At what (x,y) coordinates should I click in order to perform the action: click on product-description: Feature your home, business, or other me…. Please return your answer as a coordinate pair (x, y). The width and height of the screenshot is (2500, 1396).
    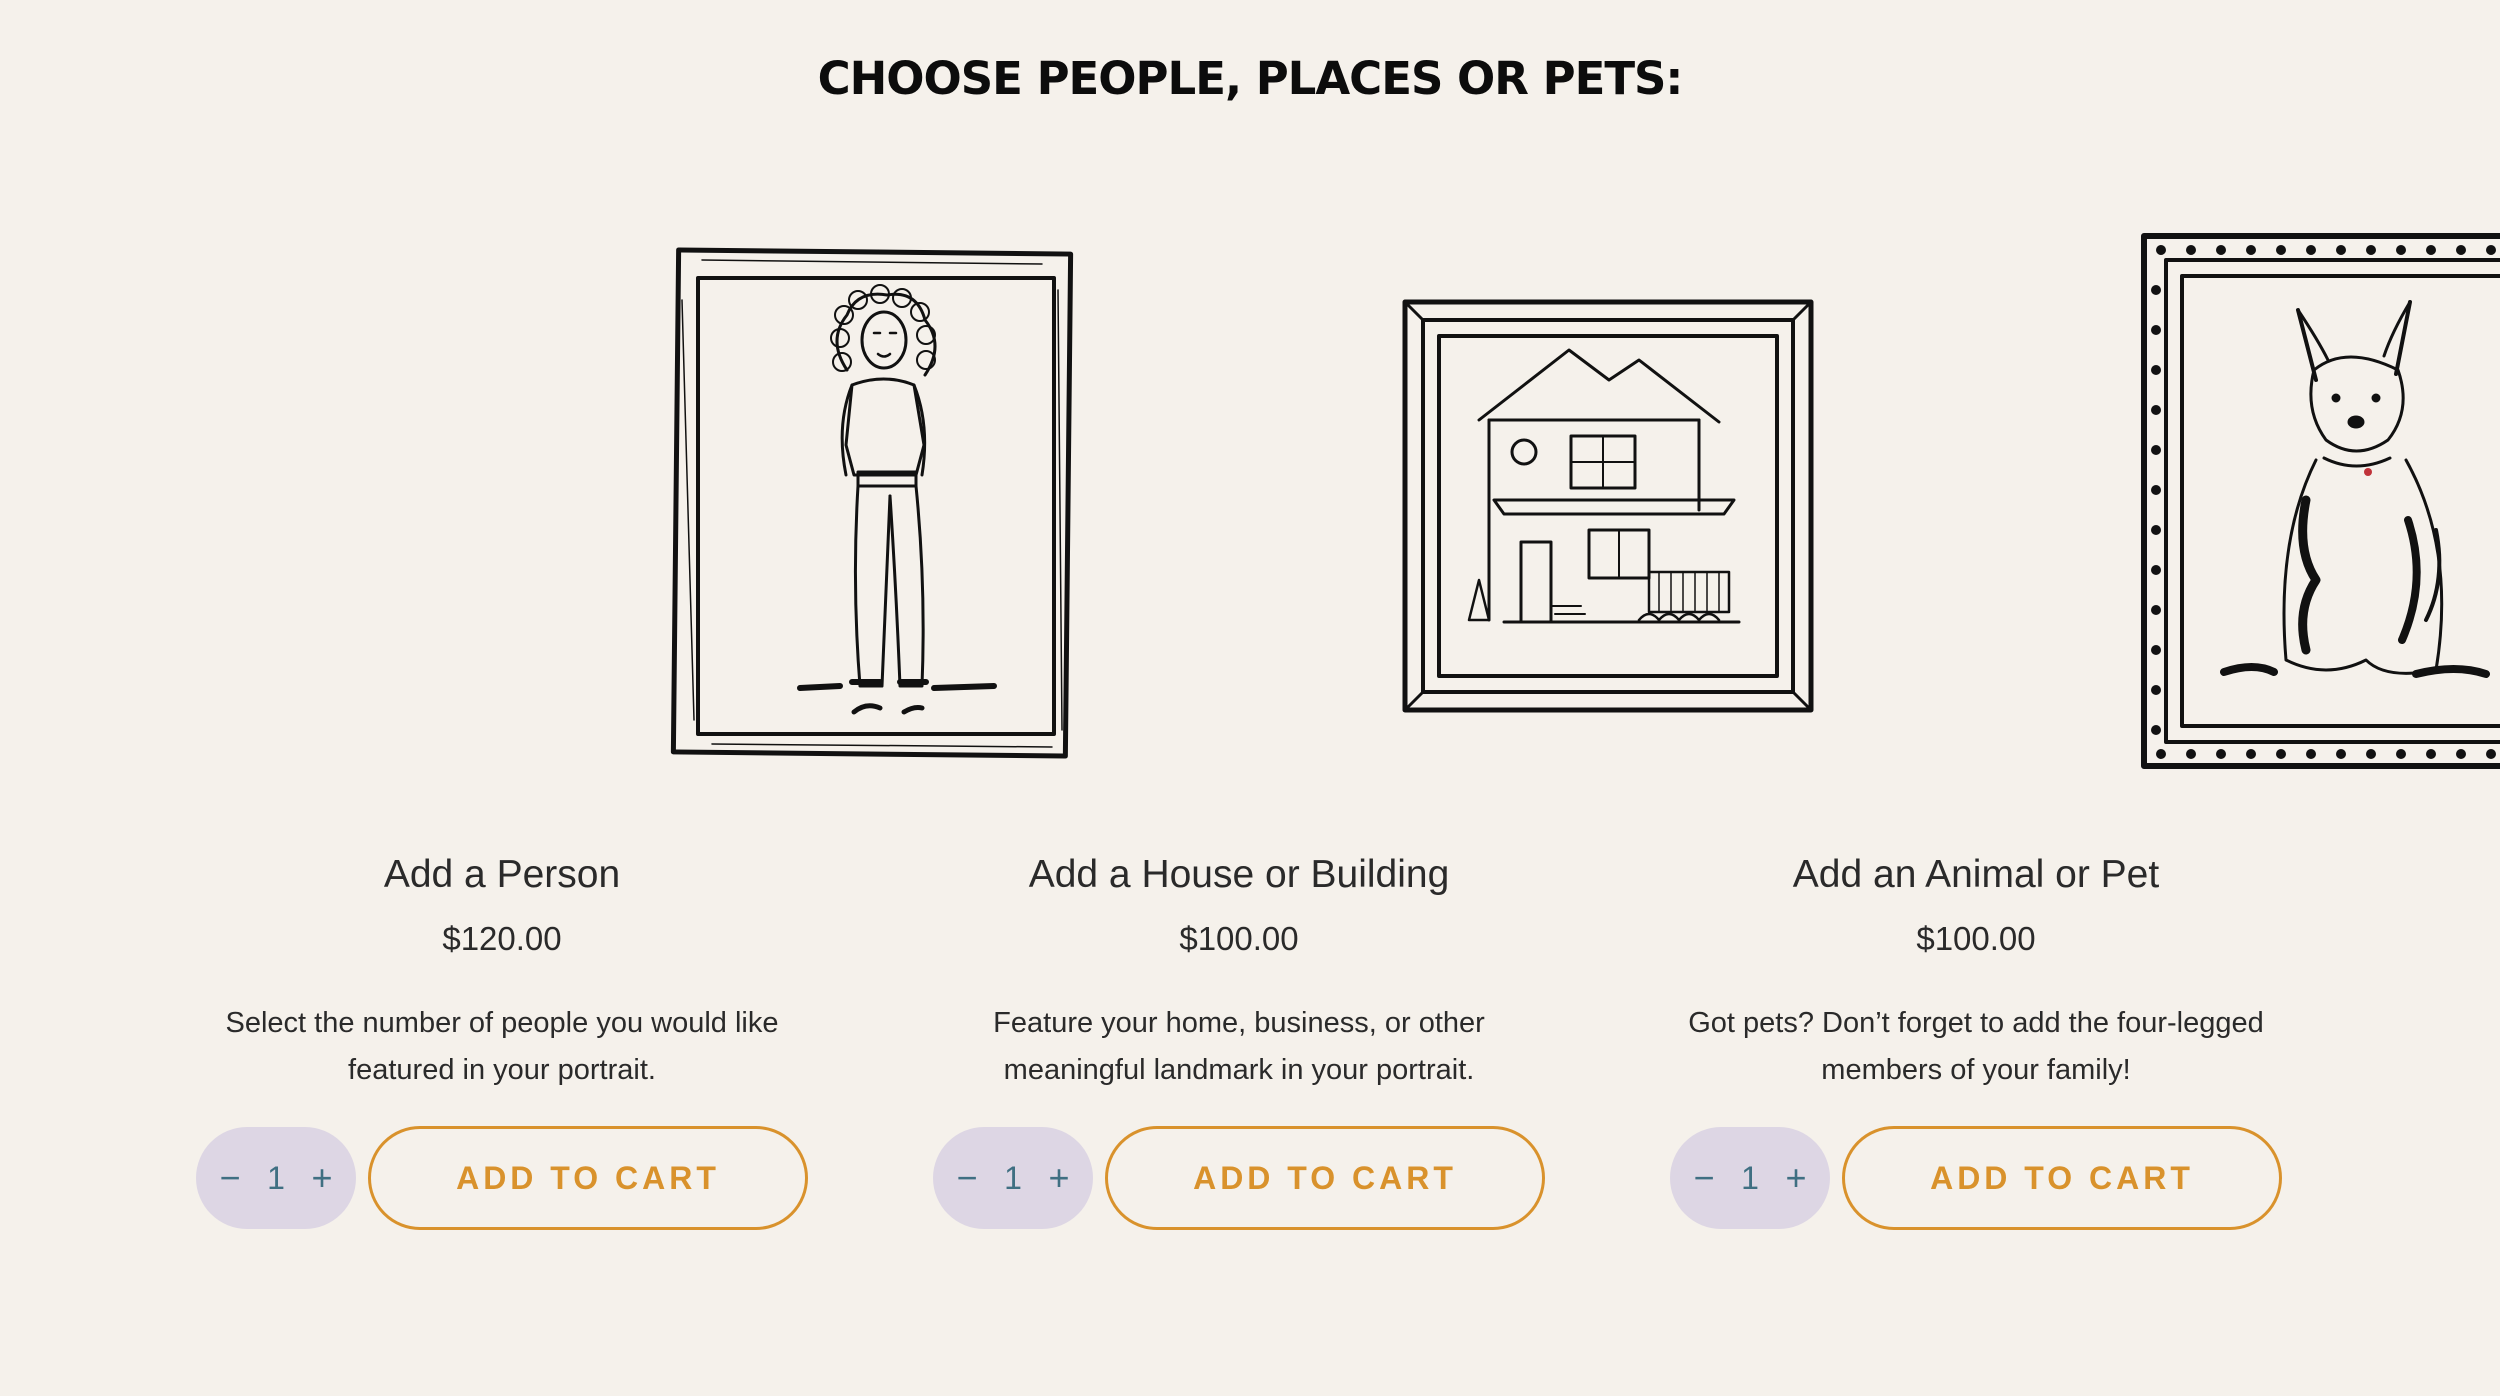
    Looking at the image, I should click on (1239, 1046).